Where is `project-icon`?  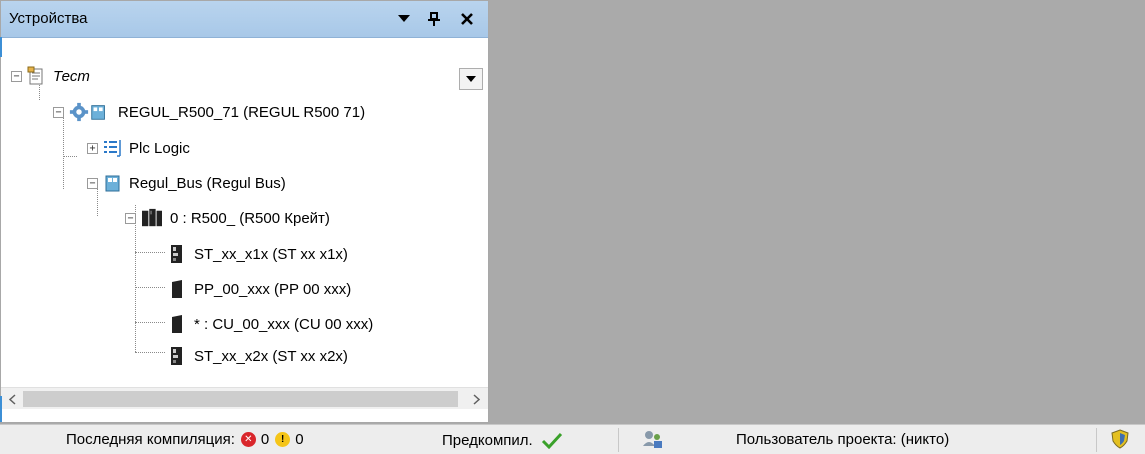 project-icon is located at coordinates (35, 75).